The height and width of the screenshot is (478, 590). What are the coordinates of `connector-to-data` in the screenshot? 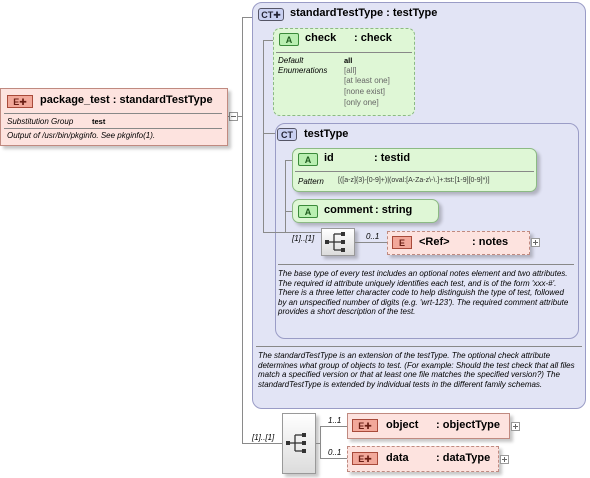 It's located at (333, 458).